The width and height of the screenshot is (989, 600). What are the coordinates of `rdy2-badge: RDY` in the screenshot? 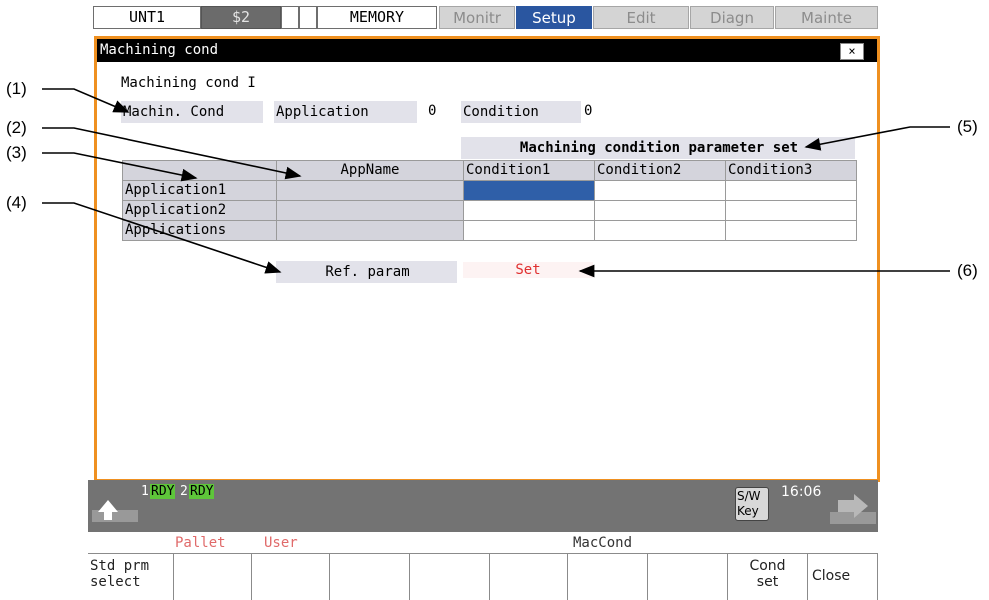 It's located at (202, 491).